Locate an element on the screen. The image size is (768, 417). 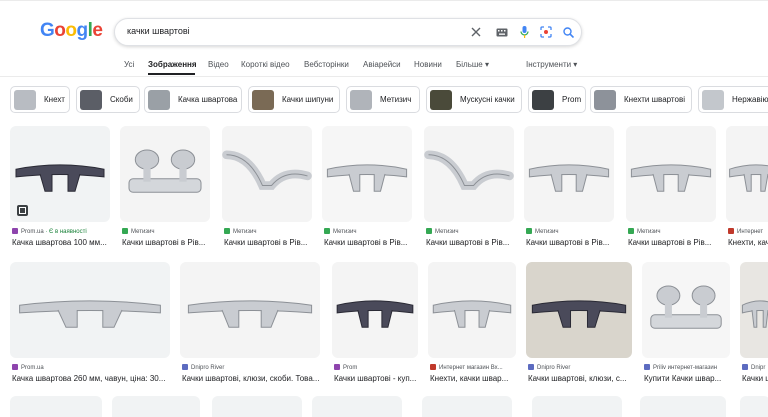
image-result: Интернет Кнехти, качк is located at coordinates (747, 188).